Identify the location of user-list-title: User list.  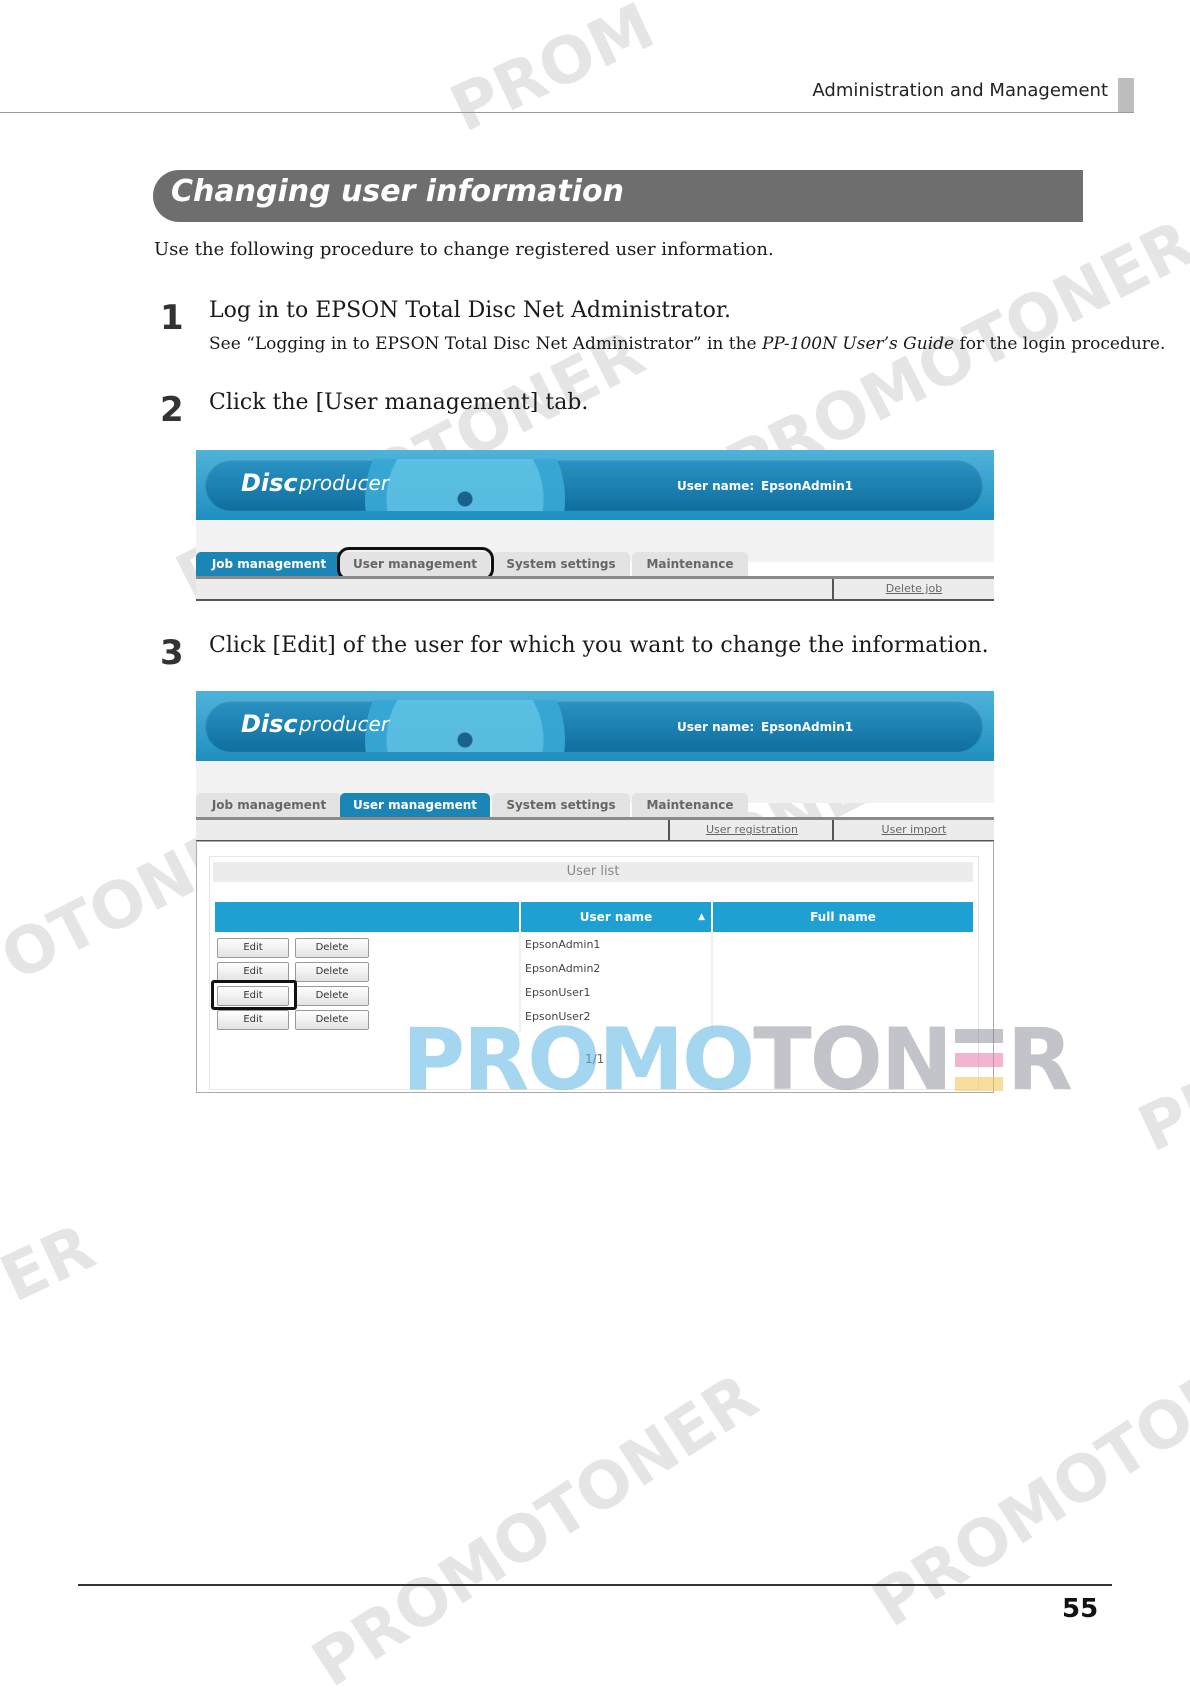
(593, 872).